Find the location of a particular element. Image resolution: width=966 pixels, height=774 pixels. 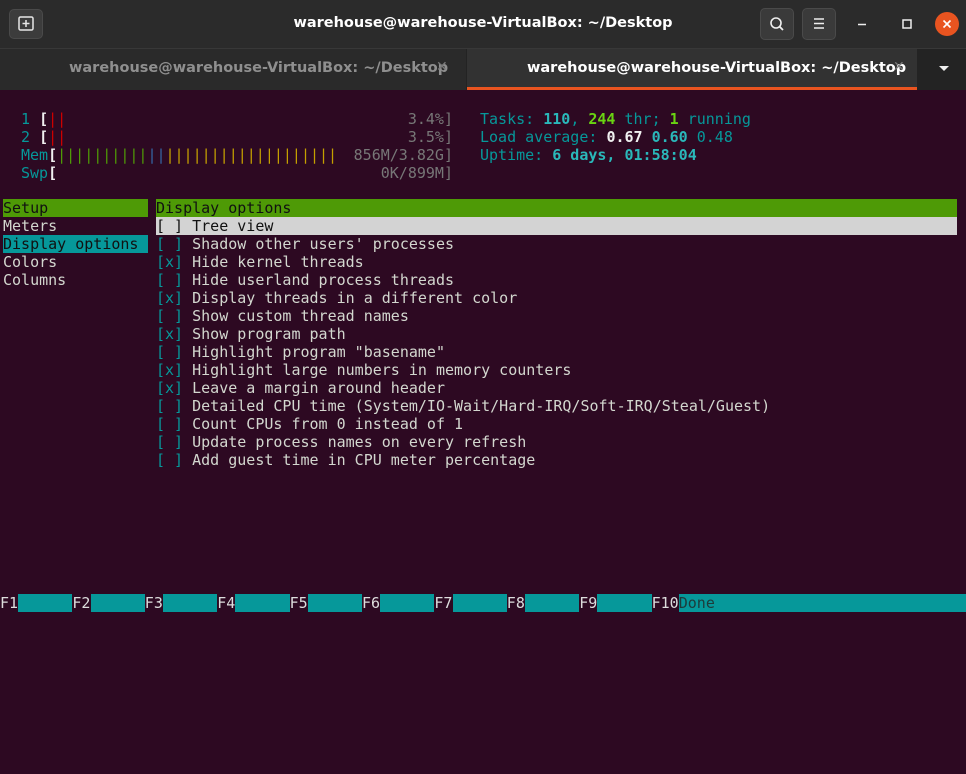

close-button is located at coordinates (947, 24).